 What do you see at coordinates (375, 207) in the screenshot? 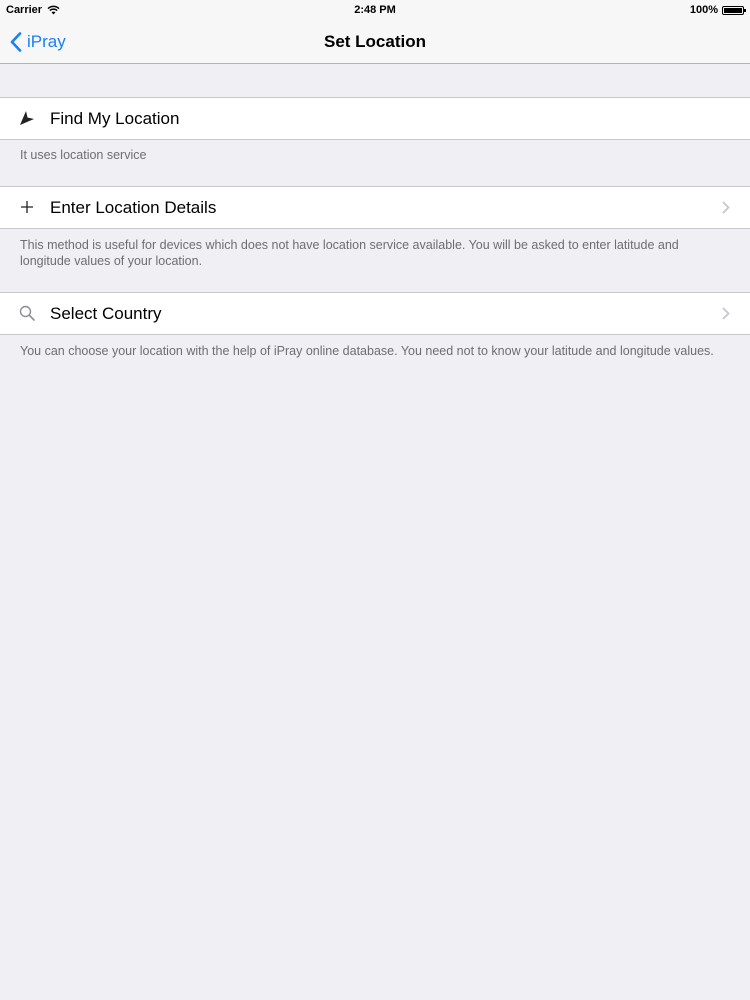
I see `enter-location-details-row: Enter Location Details` at bounding box center [375, 207].